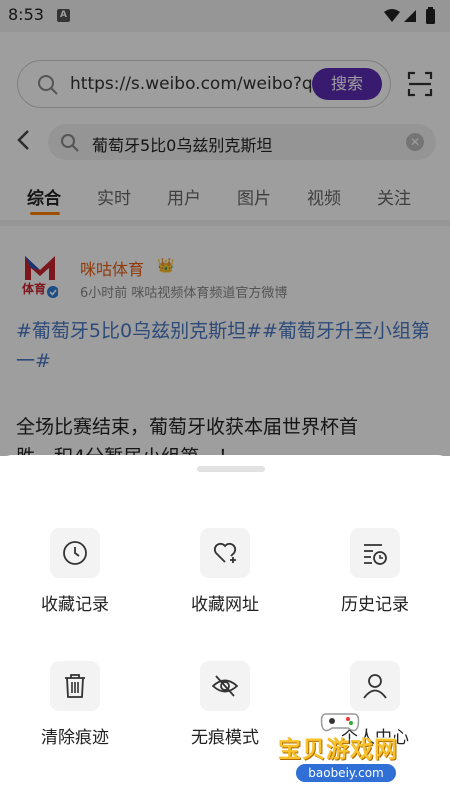  What do you see at coordinates (231, 469) in the screenshot?
I see `sheet-handle` at bounding box center [231, 469].